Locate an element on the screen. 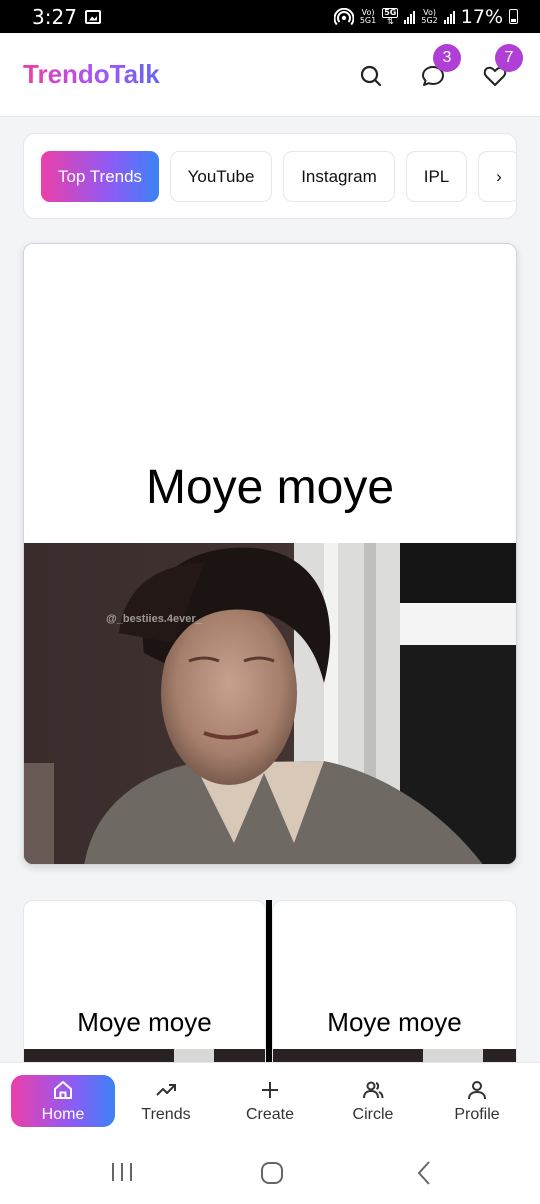 This screenshot has height=1204, width=540. app-logo: TrendoTalk is located at coordinates (91, 74).